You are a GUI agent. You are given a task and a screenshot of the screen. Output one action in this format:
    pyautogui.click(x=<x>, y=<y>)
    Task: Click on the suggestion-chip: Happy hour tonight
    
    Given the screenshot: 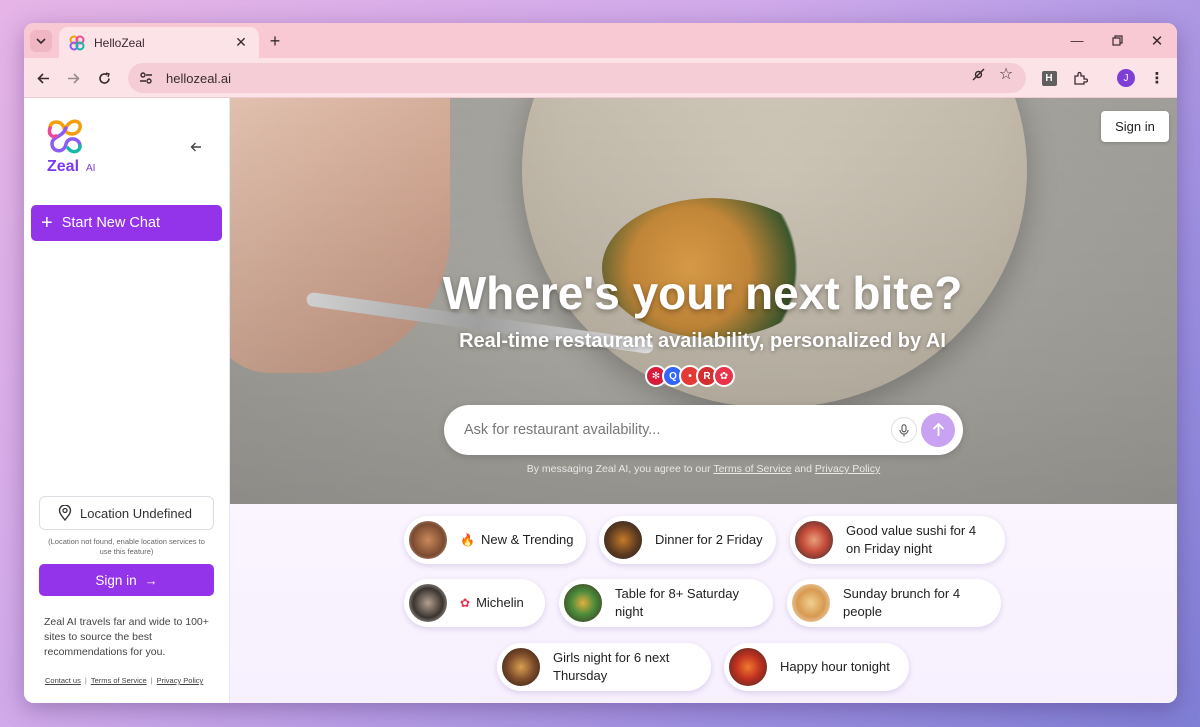 What is the action you would take?
    pyautogui.click(x=816, y=667)
    